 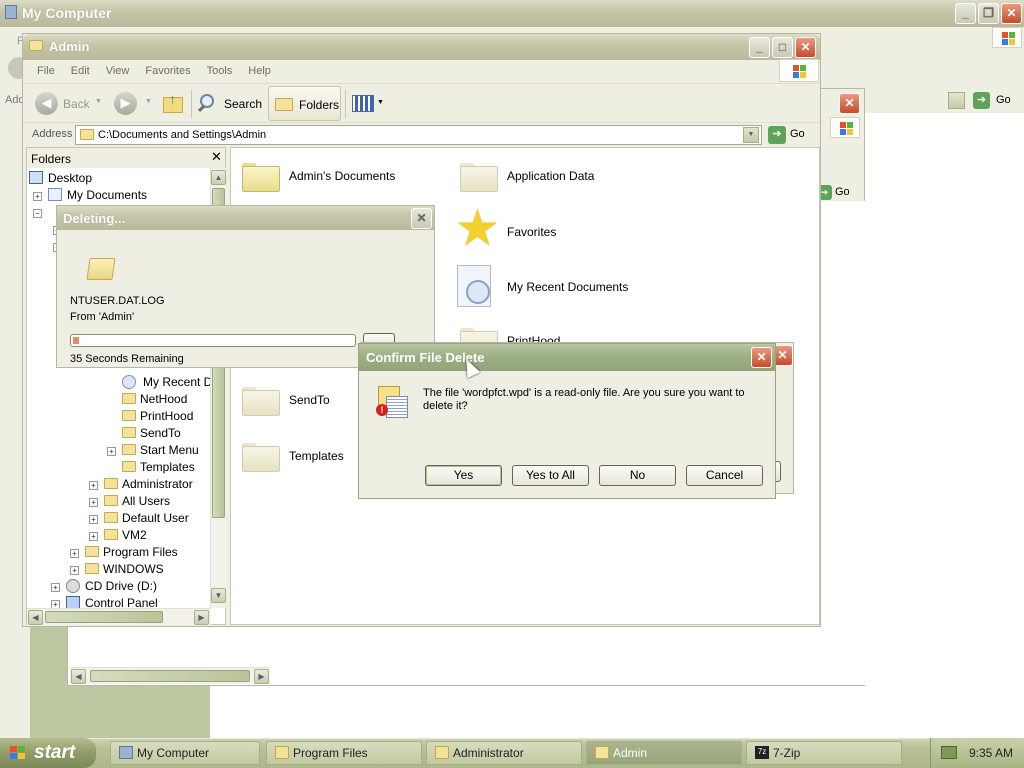 What do you see at coordinates (218, 177) in the screenshot?
I see `scroll-up-arrow-icon: ▲` at bounding box center [218, 177].